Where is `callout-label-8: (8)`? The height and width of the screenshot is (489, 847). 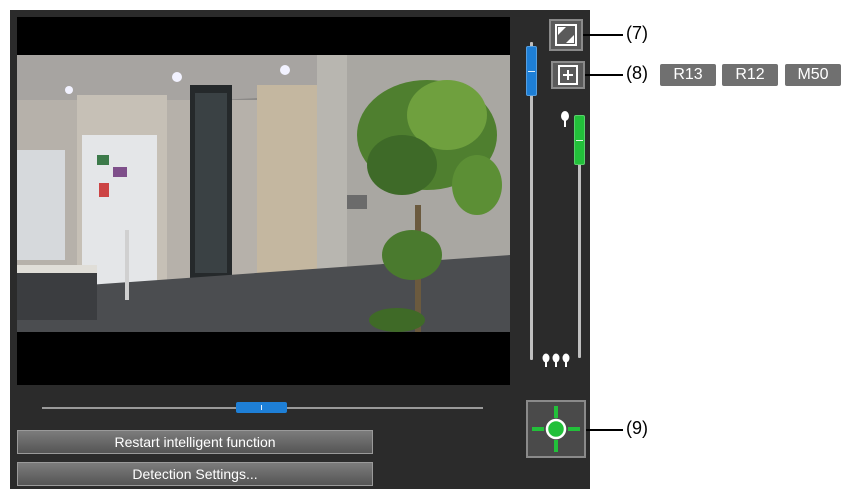
callout-label-8: (8) is located at coordinates (637, 73).